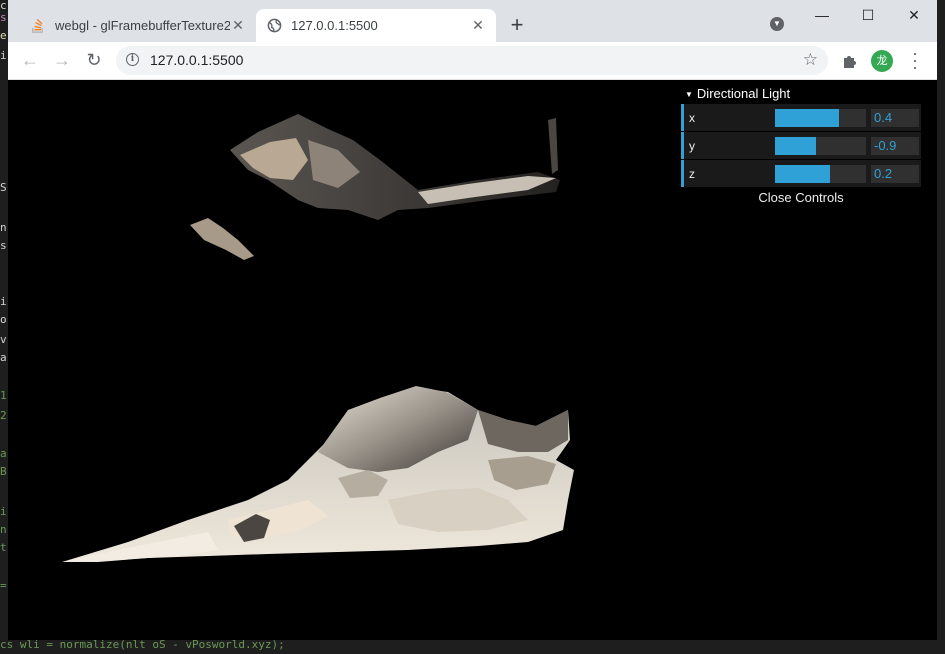 This screenshot has width=945, height=654. I want to click on tab-localhost: 127.0.0.1:5500 ✕, so click(376, 25).